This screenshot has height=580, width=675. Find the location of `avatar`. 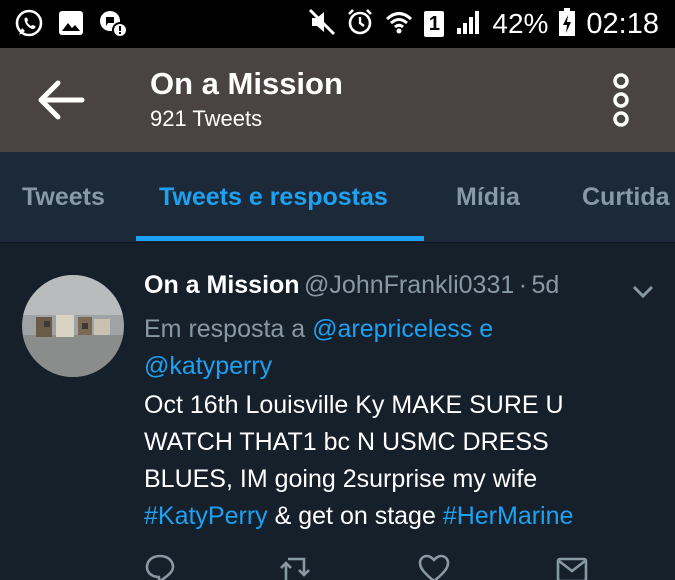

avatar is located at coordinates (73, 326).